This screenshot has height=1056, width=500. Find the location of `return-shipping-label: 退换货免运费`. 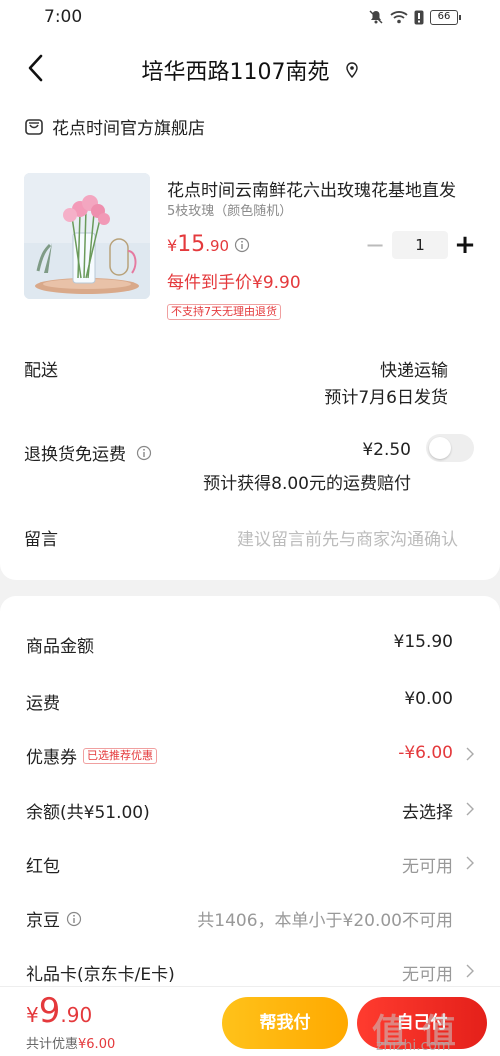

return-shipping-label: 退换货免运费 is located at coordinates (75, 455).